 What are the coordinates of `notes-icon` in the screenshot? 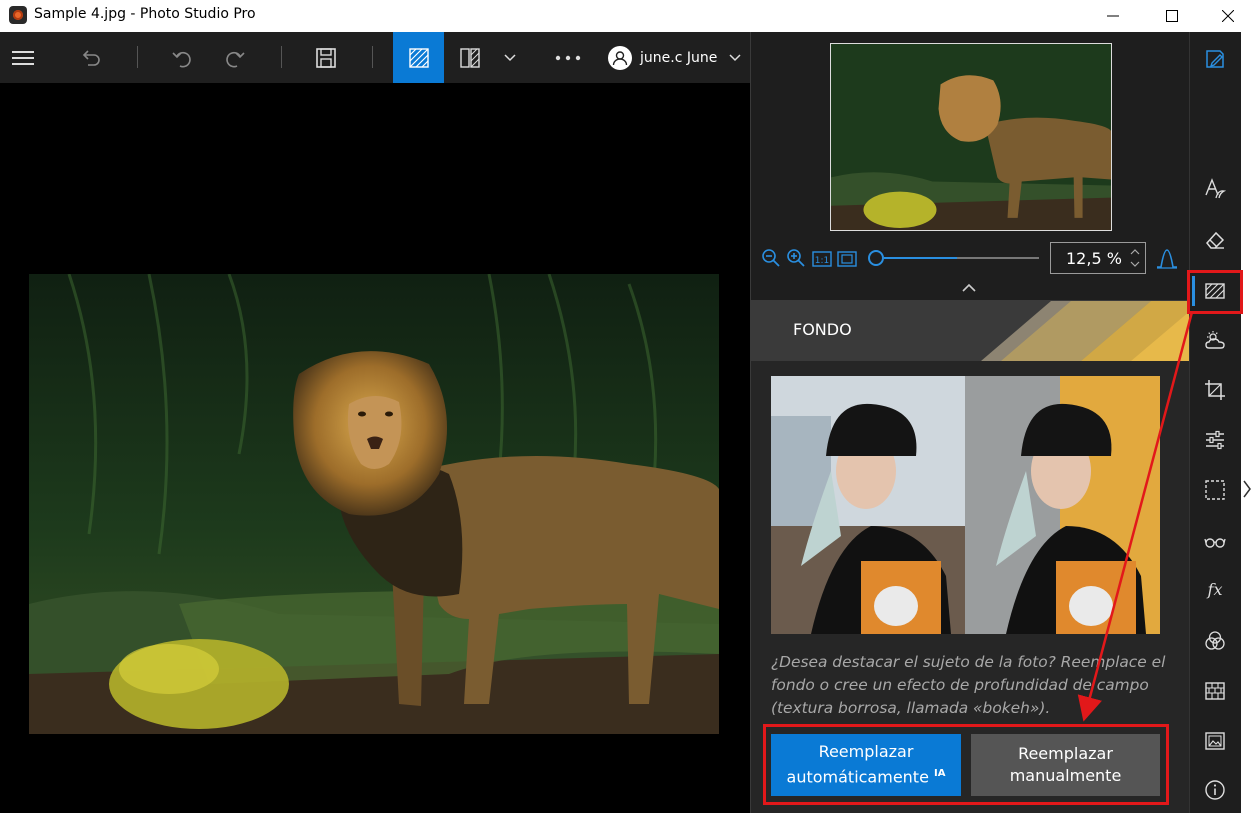 It's located at (1215, 59).